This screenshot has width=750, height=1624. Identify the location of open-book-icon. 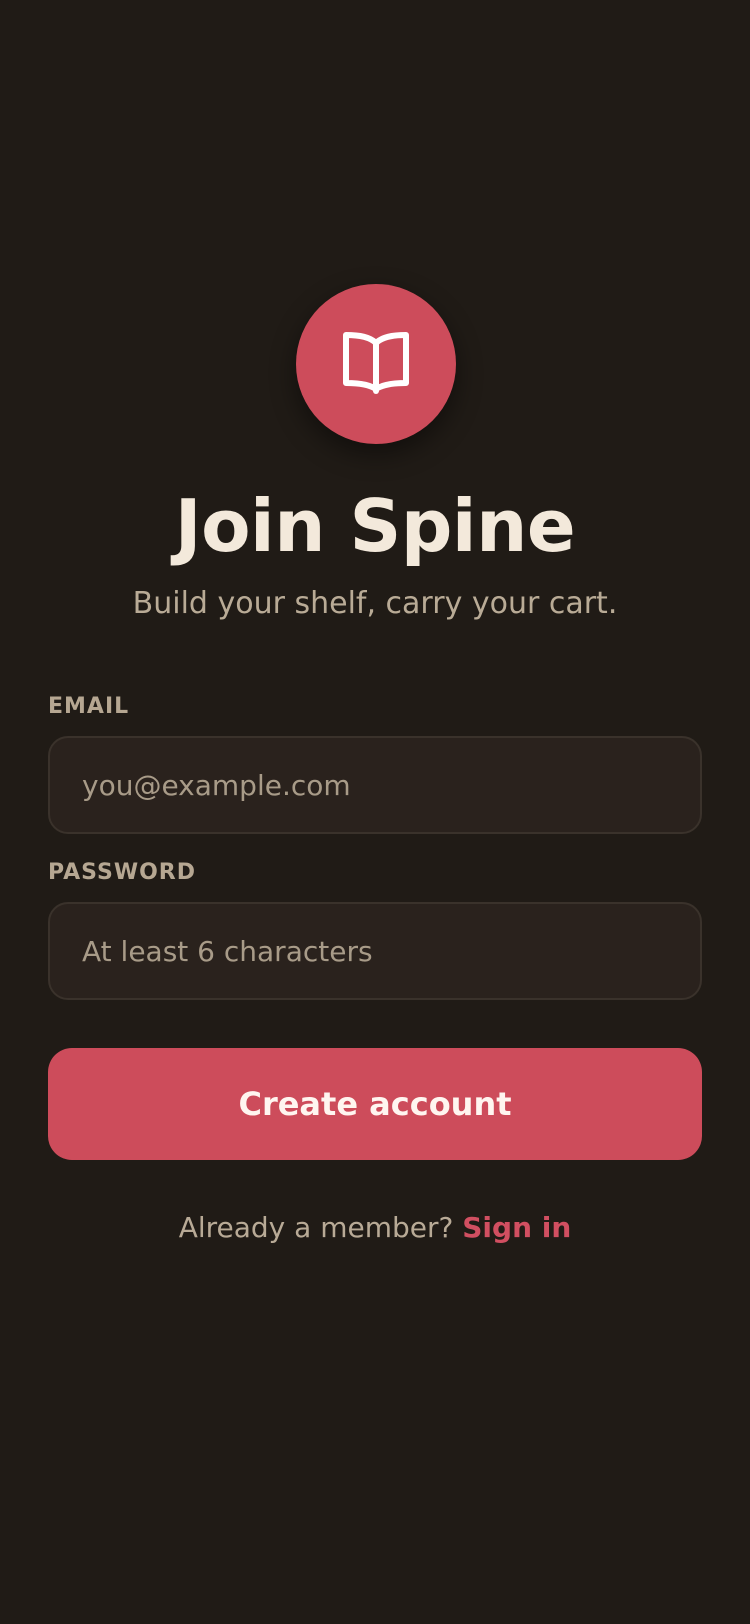
(376, 363).